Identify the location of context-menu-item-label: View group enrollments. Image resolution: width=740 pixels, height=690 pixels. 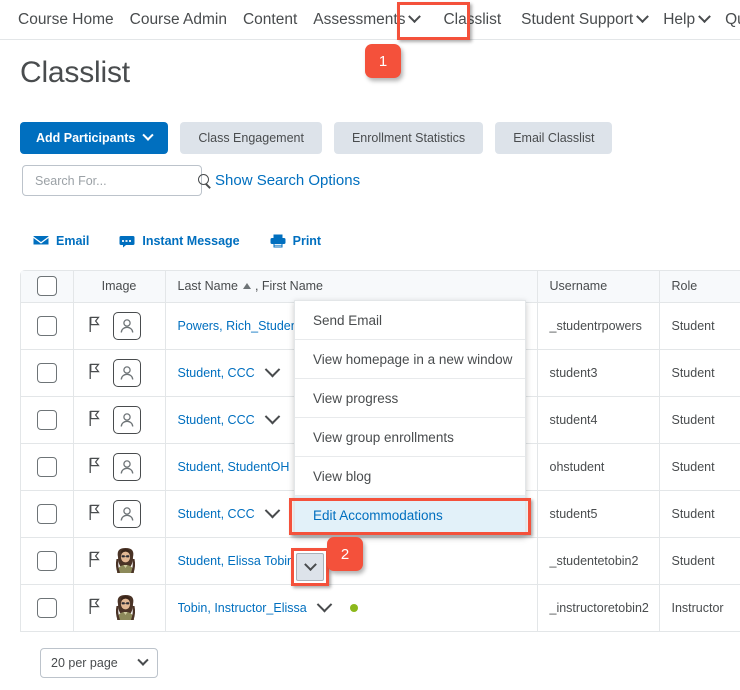
(383, 437).